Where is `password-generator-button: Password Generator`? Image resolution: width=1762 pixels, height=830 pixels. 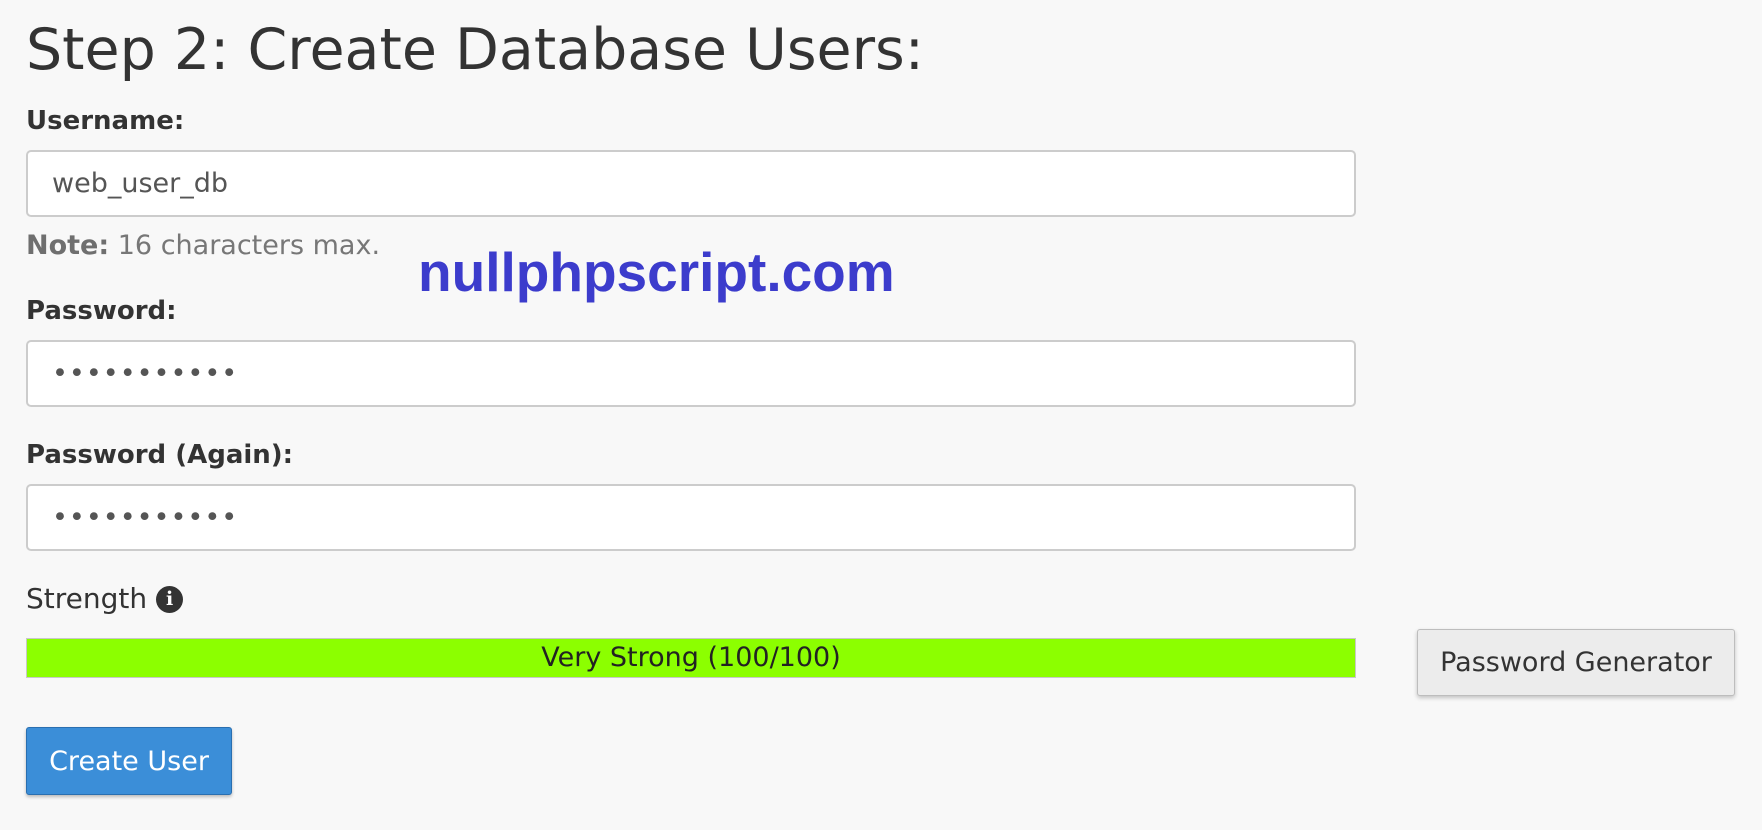
password-generator-button: Password Generator is located at coordinates (1576, 662).